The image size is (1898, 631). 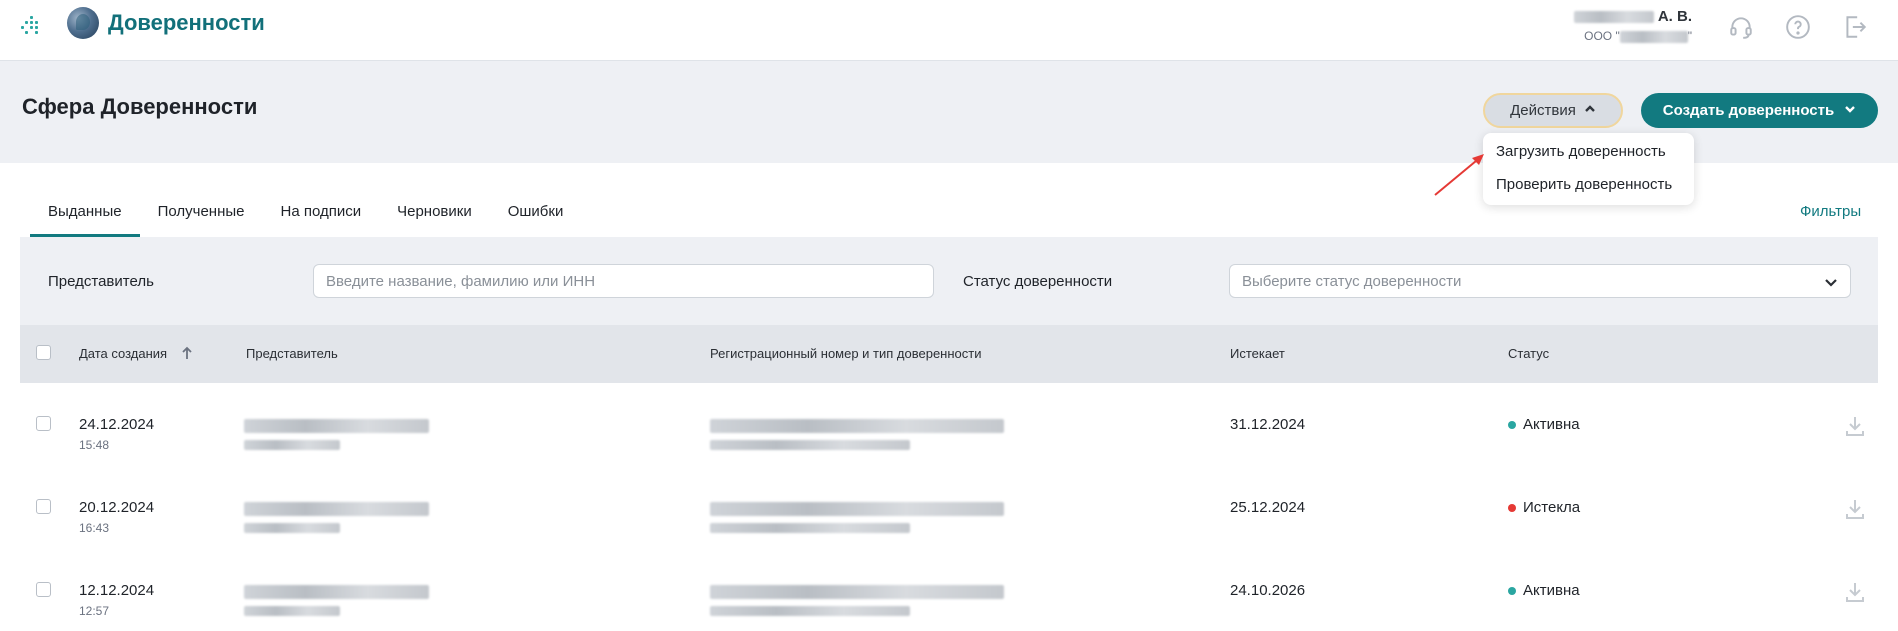 What do you see at coordinates (94, 445) in the screenshot?
I see `row-time: 15:48` at bounding box center [94, 445].